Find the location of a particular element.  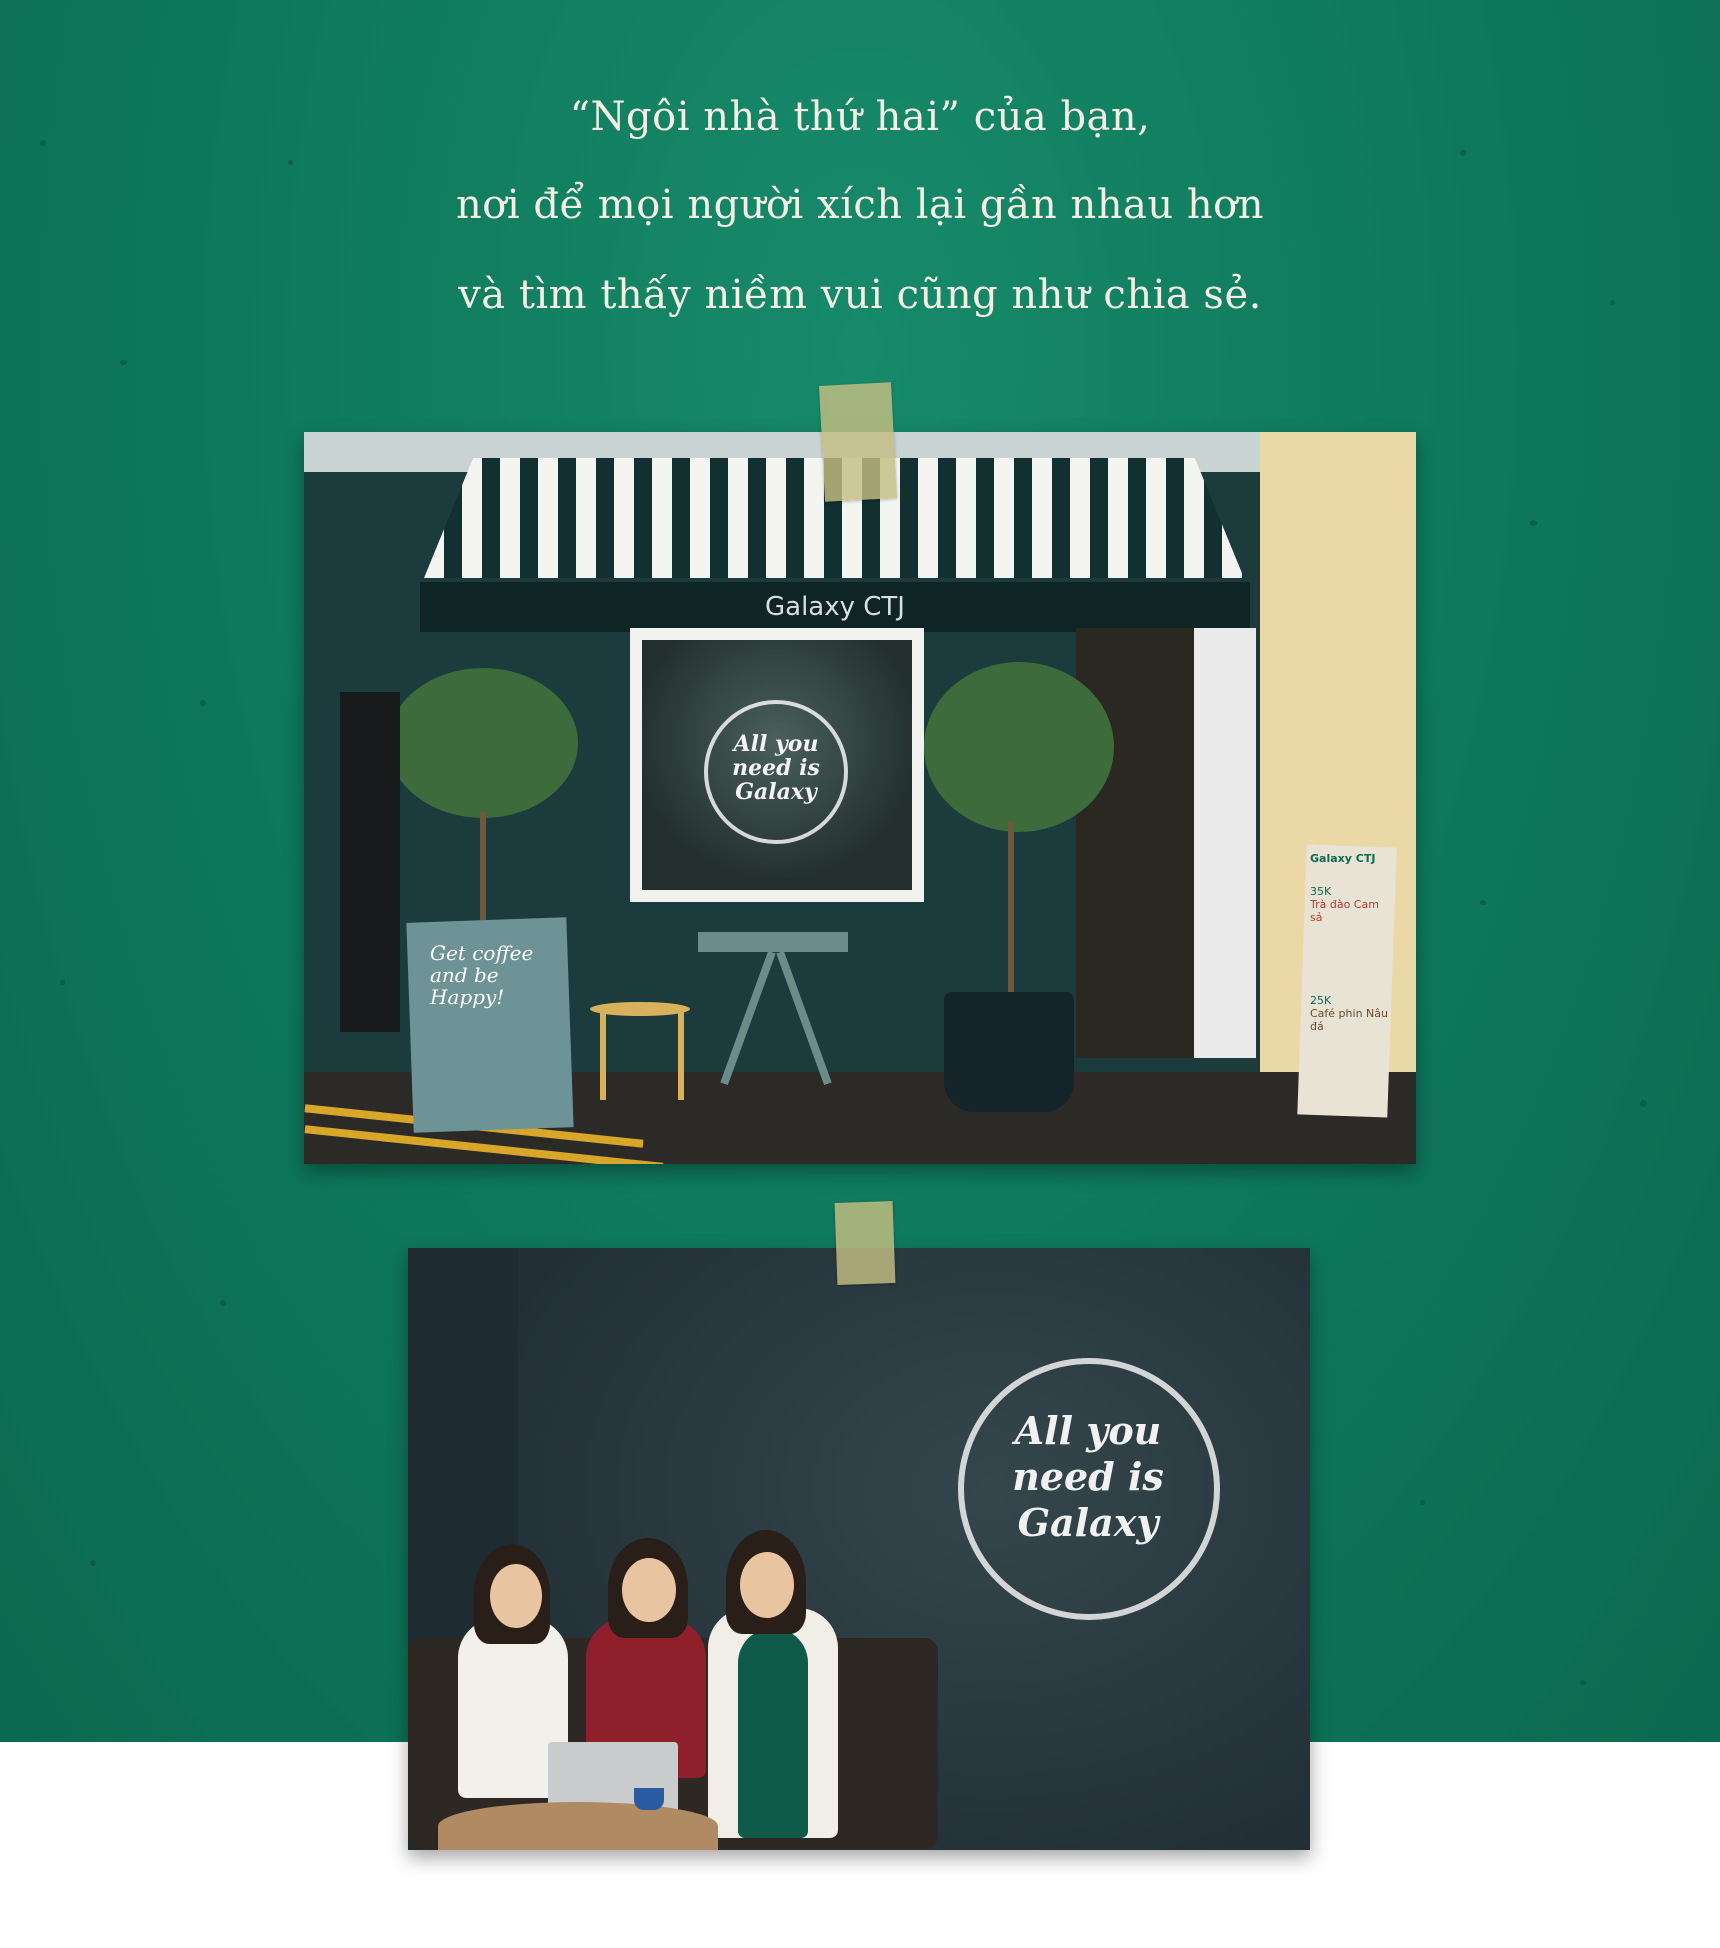

tape-top is located at coordinates (858, 442).